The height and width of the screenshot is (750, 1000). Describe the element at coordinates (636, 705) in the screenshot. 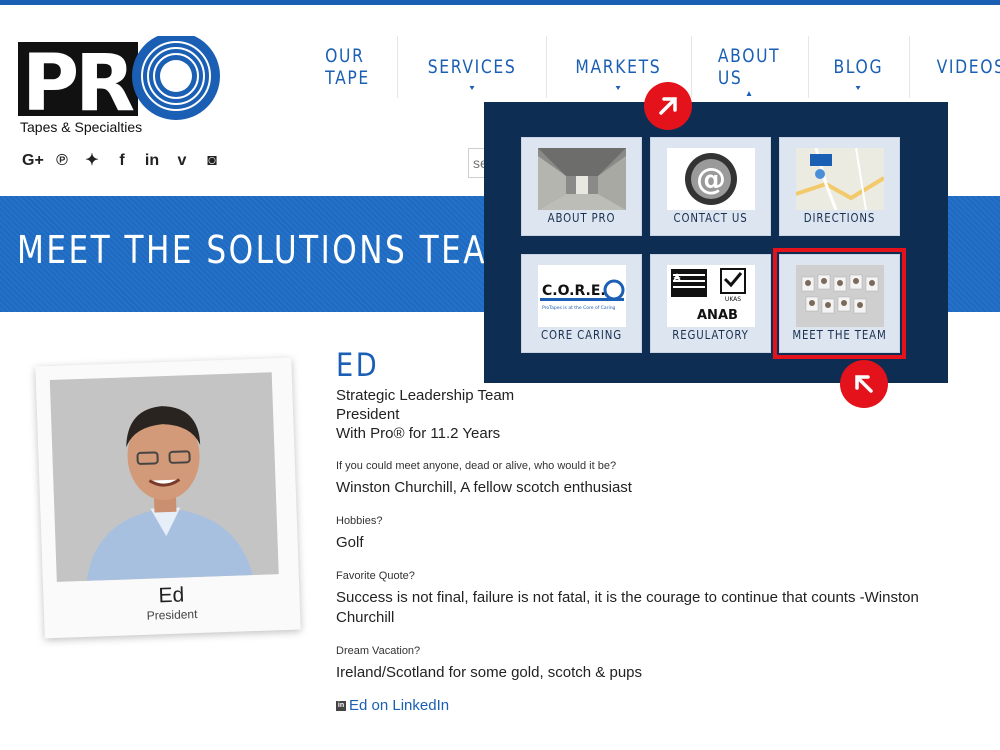

I see `linkedin-link: in Ed on LinkedIn` at that location.